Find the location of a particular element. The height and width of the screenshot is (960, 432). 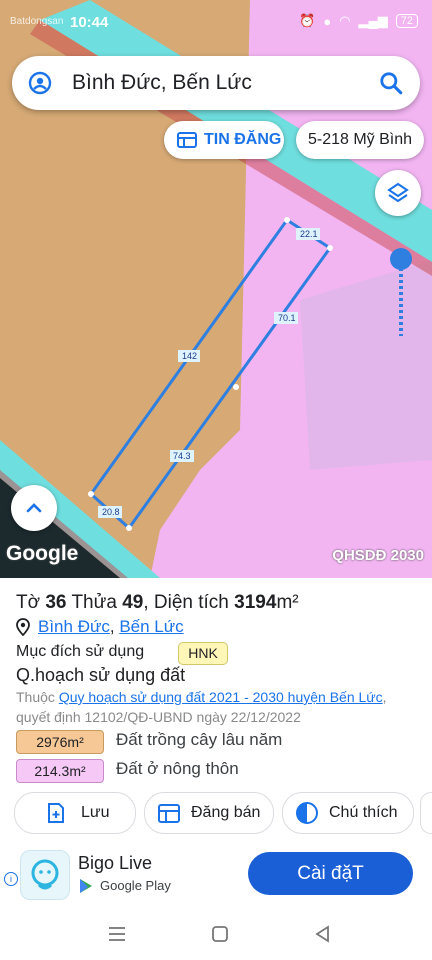

post-sale-label: Đăng bán is located at coordinates (226, 812).